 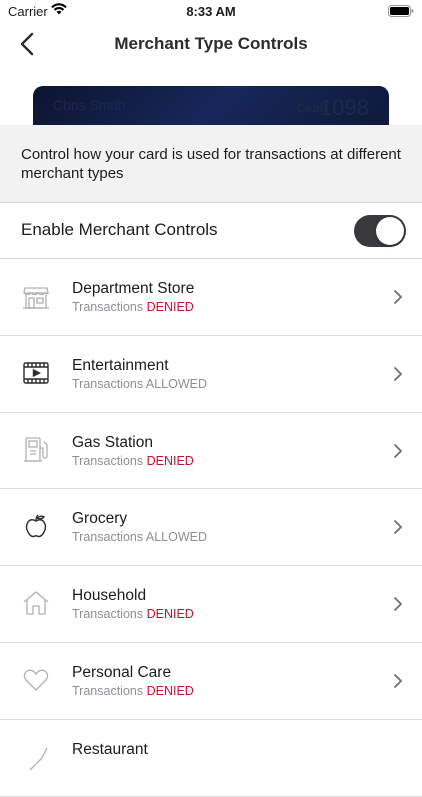 I want to click on utensils-icon, so click(x=38, y=759).